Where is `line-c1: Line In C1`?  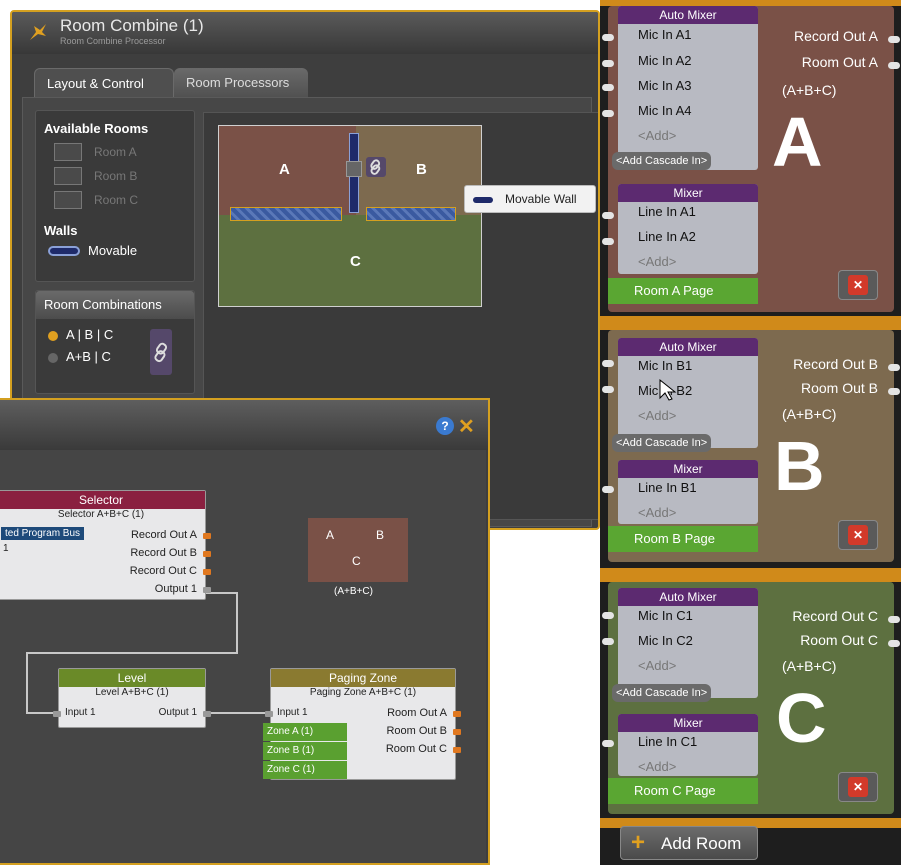 line-c1: Line In C1 is located at coordinates (688, 743).